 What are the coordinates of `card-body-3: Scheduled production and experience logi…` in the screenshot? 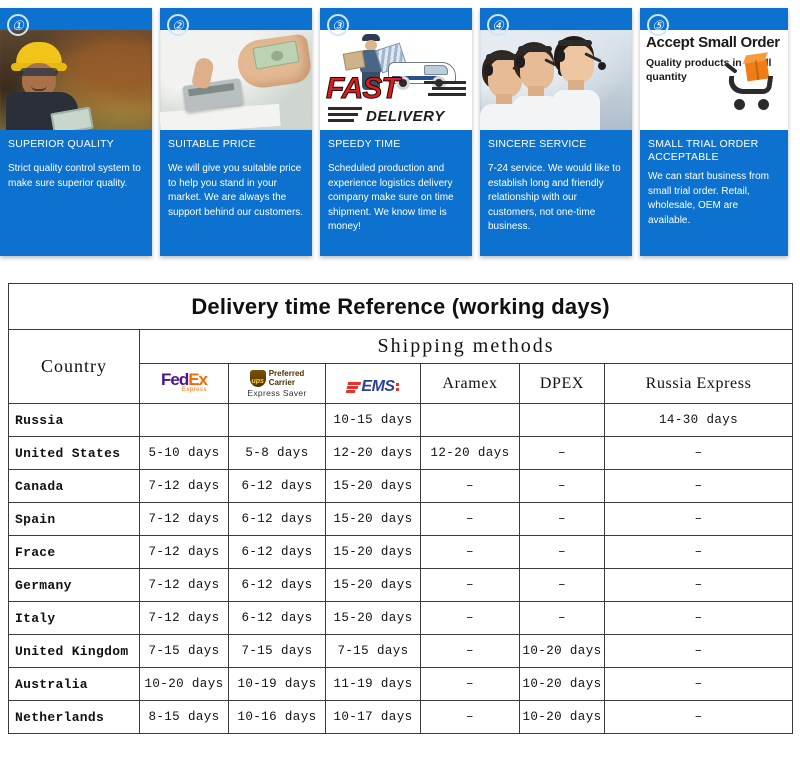 It's located at (391, 197).